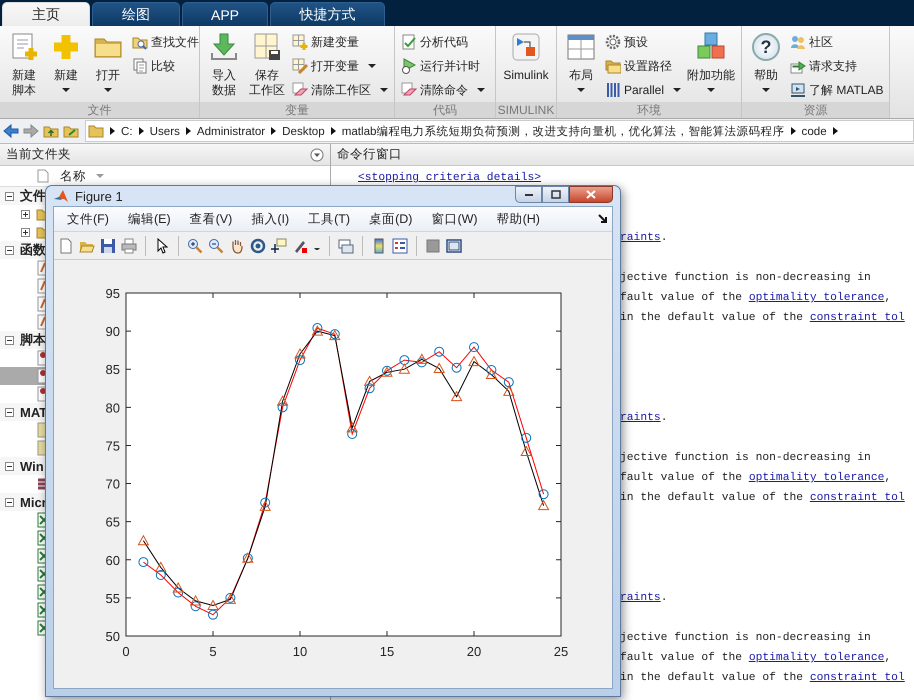  What do you see at coordinates (129, 246) in the screenshot?
I see `print-icon` at bounding box center [129, 246].